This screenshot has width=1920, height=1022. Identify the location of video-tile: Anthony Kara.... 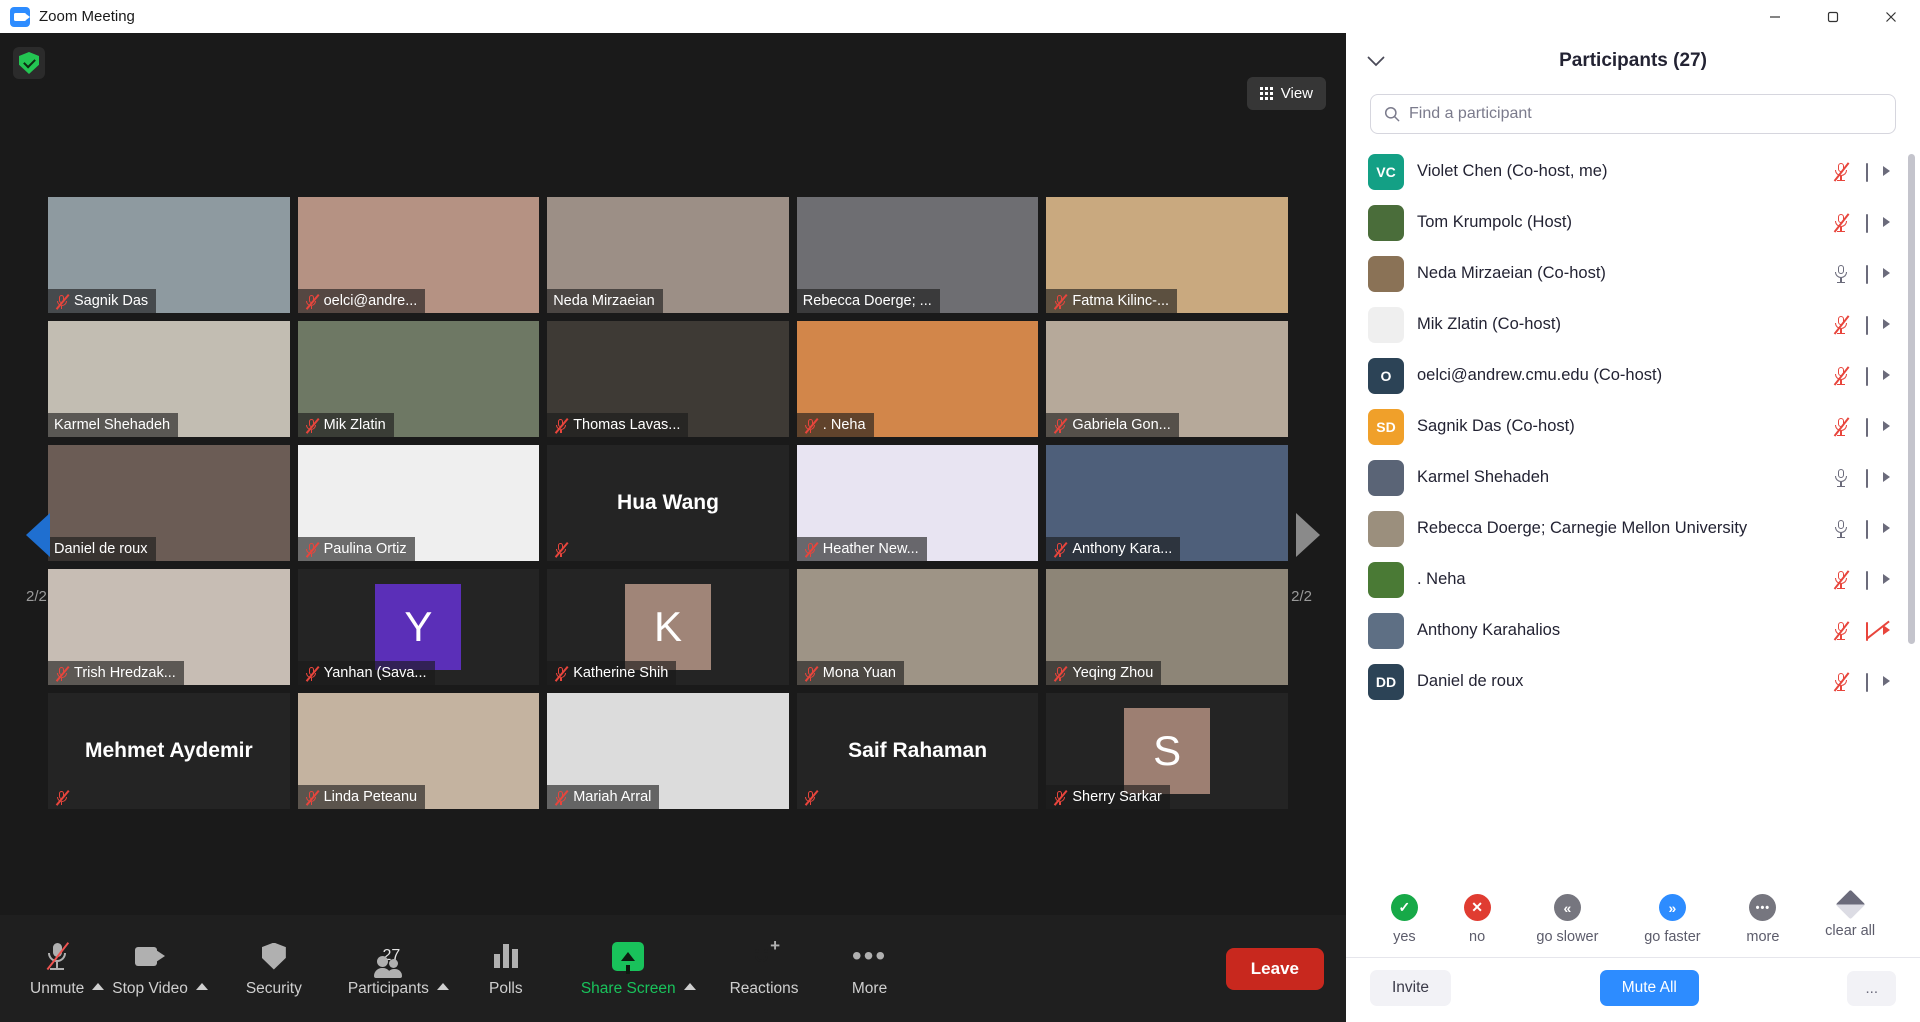
(1167, 503).